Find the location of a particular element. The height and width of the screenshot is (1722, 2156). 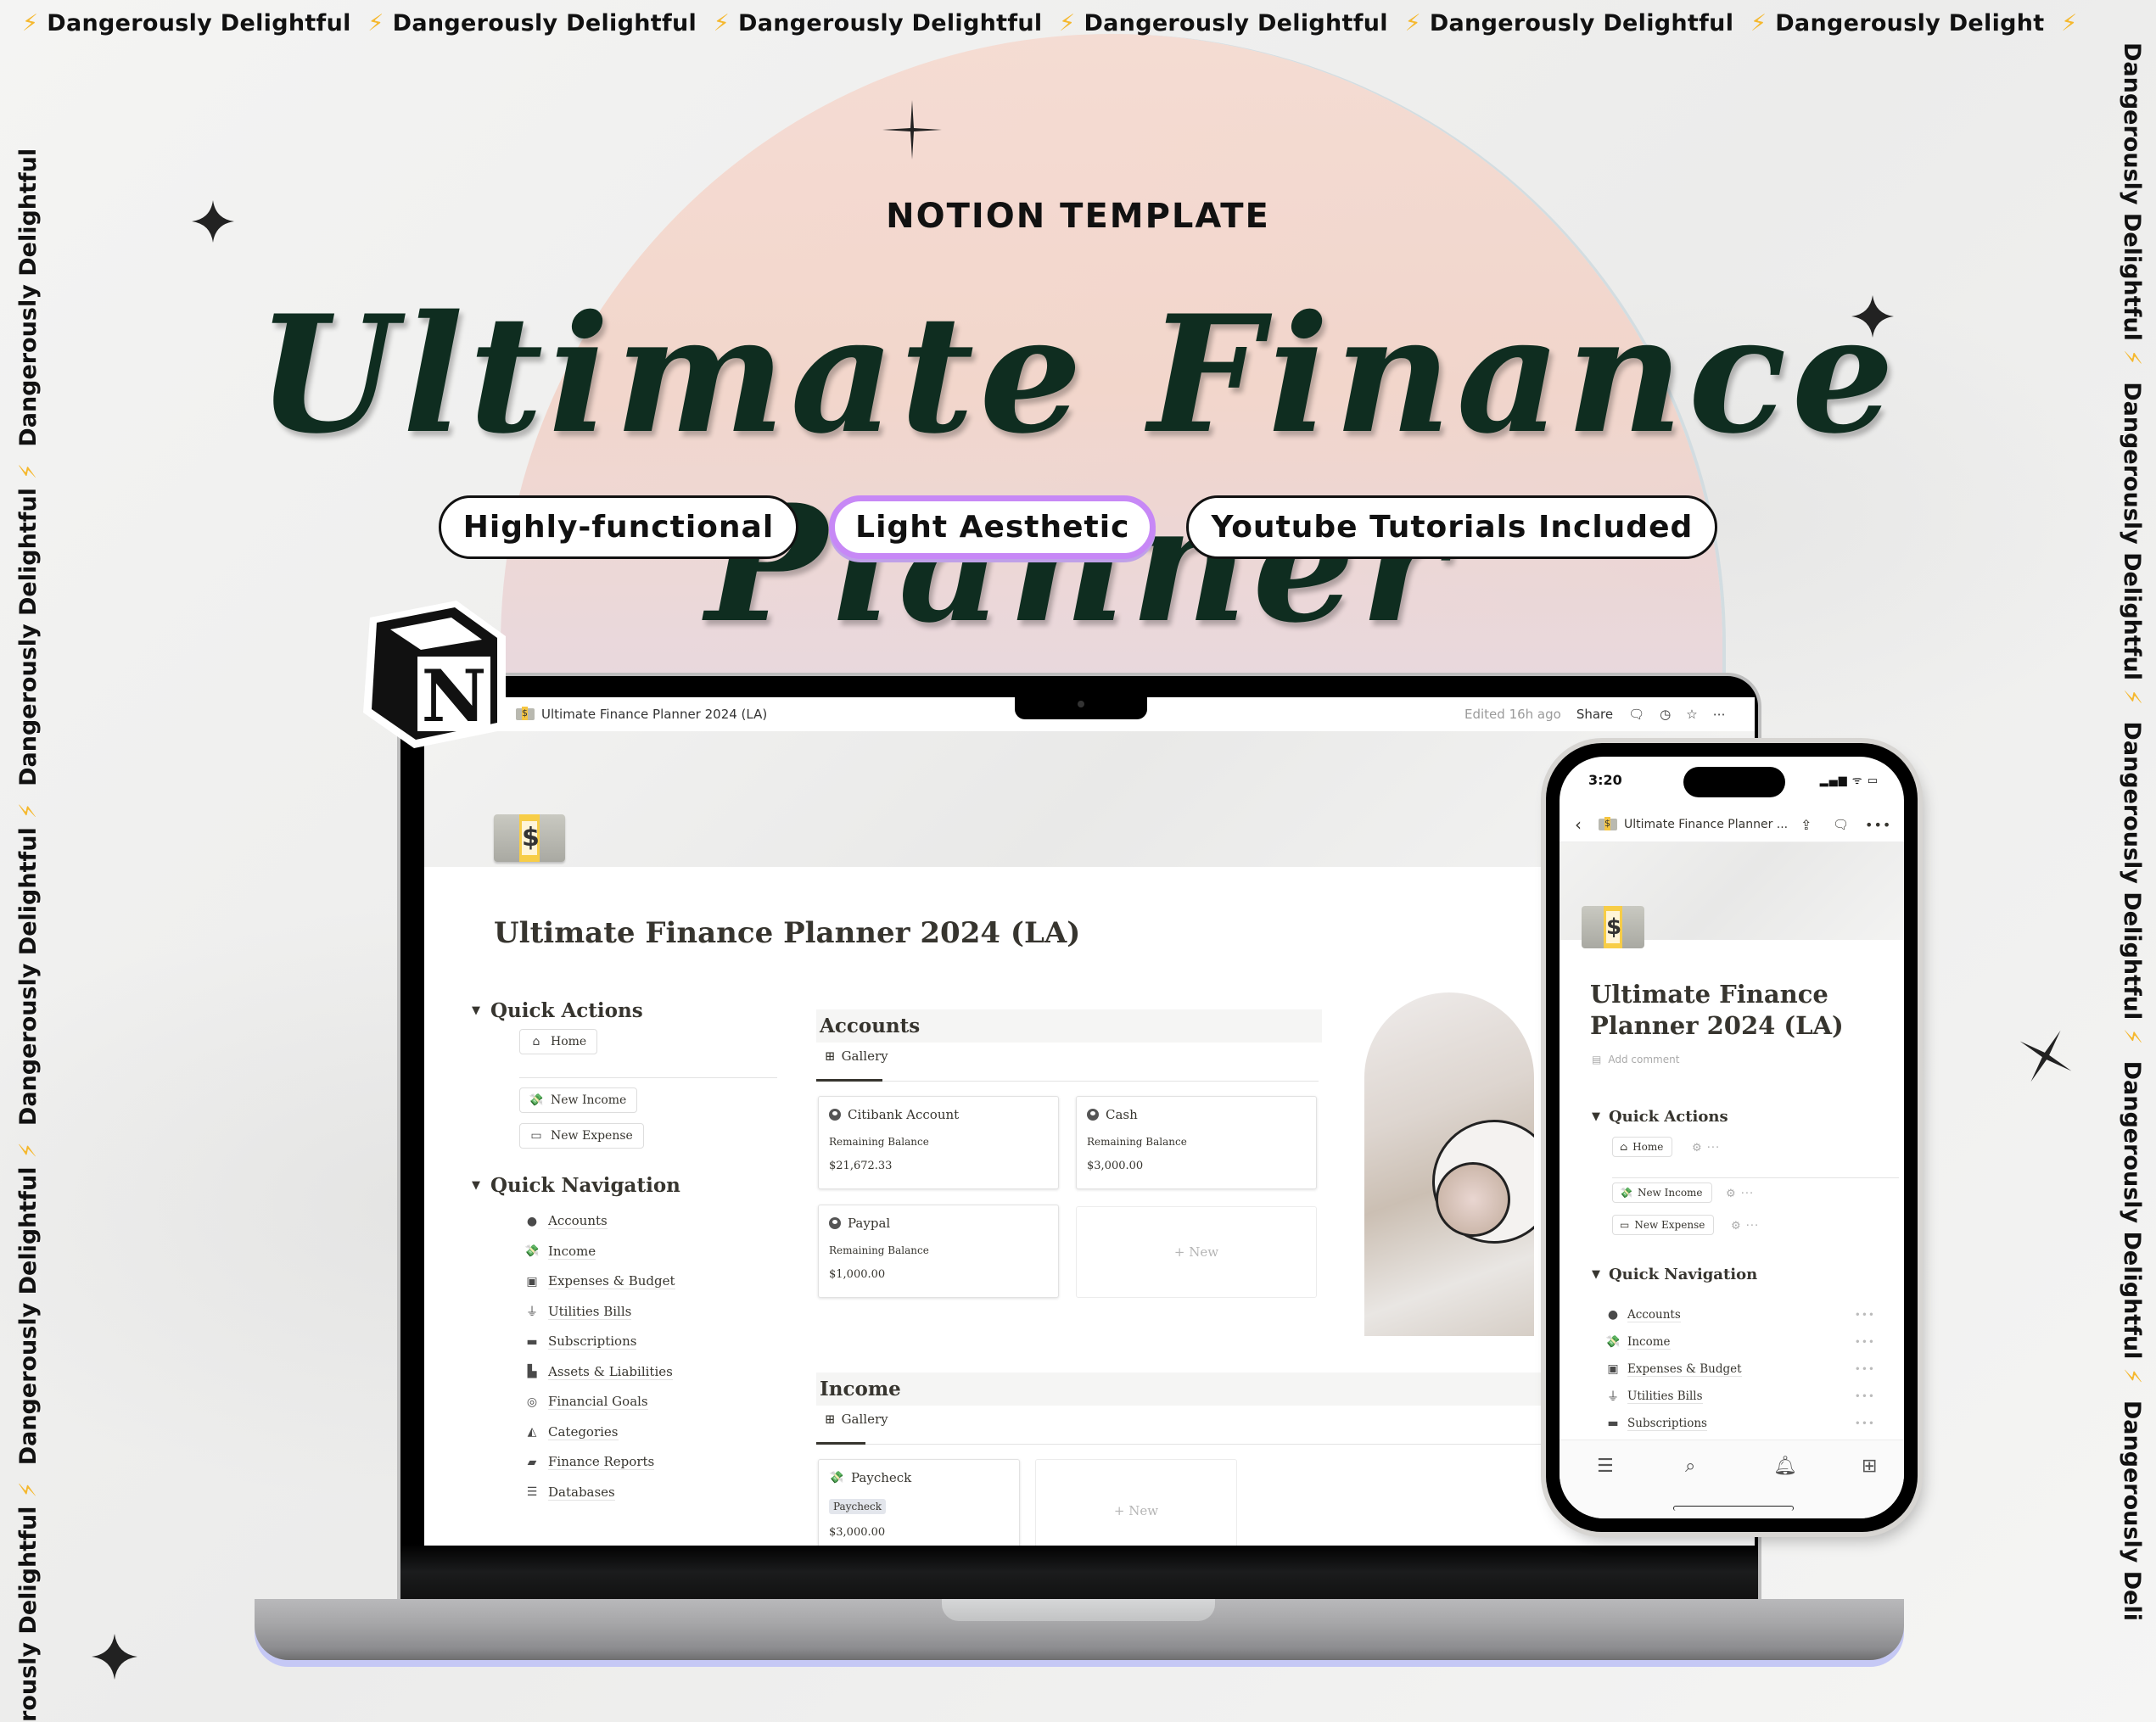

account-card-paypal: Paypal Remaining Balance $1,000.00 is located at coordinates (939, 1252).